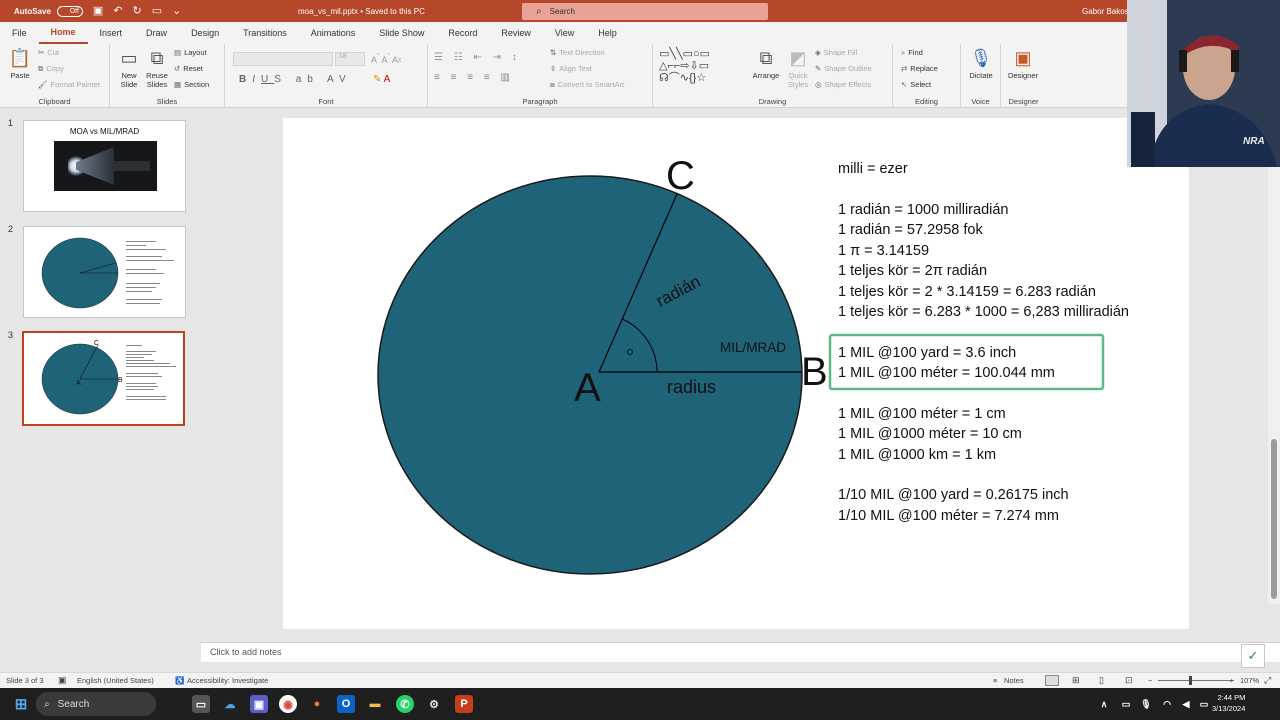 The height and width of the screenshot is (720, 1280). I want to click on tab-file: File, so click(19, 33).